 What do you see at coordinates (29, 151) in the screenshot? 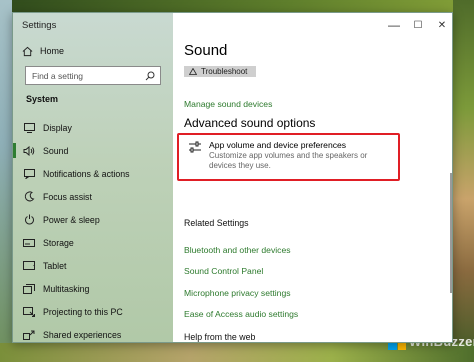
I see `speaker-icon` at bounding box center [29, 151].